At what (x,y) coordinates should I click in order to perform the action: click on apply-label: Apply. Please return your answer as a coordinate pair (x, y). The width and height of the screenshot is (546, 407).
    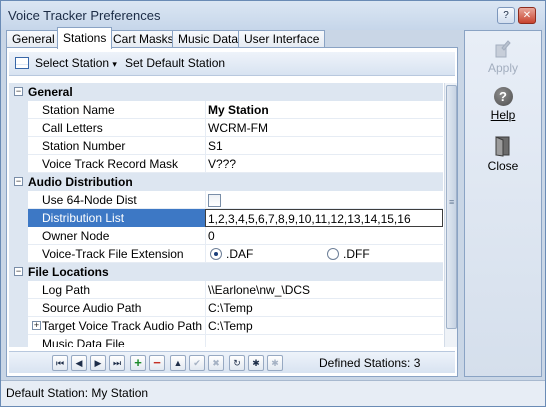
    Looking at the image, I should click on (503, 68).